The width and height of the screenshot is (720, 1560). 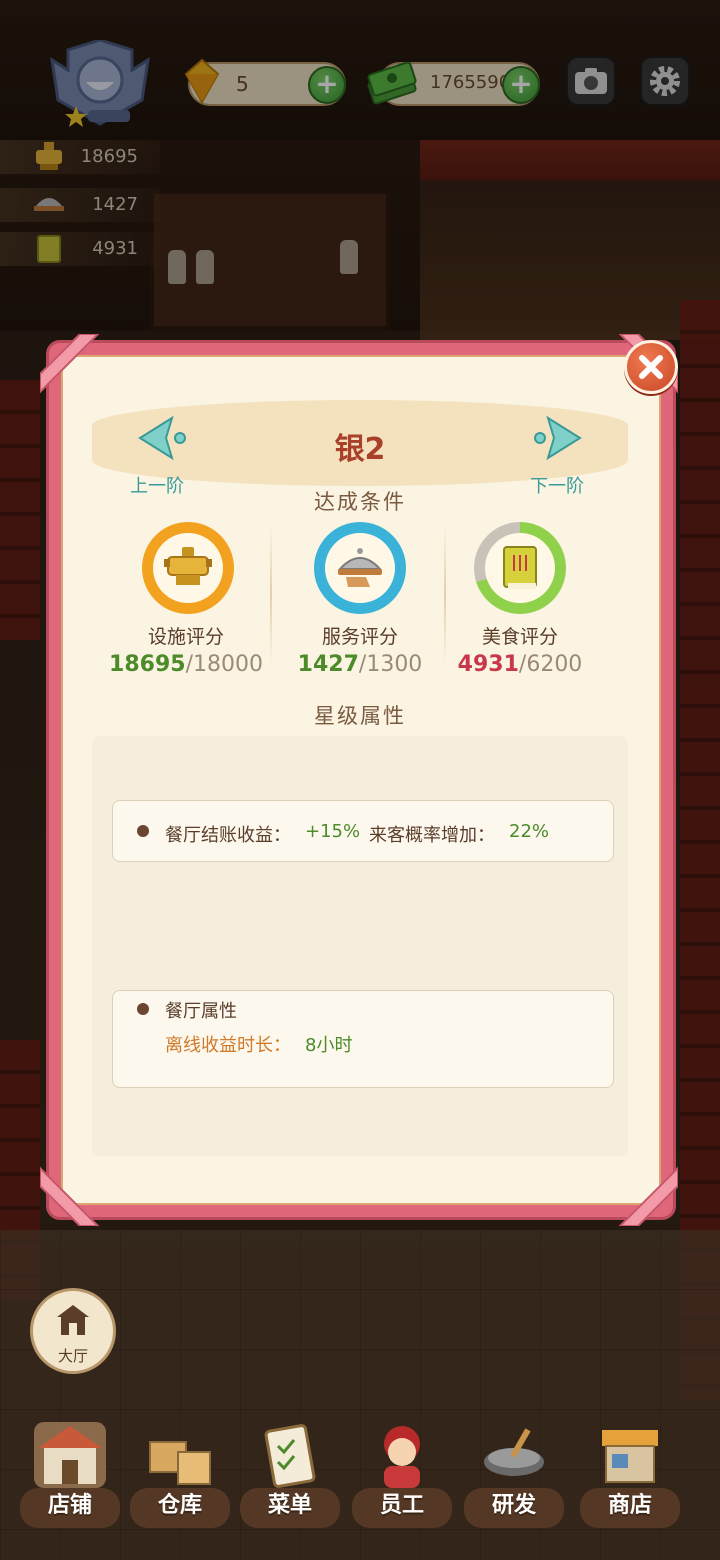 I want to click on nav-shop-label: 店铺, so click(x=70, y=1508).